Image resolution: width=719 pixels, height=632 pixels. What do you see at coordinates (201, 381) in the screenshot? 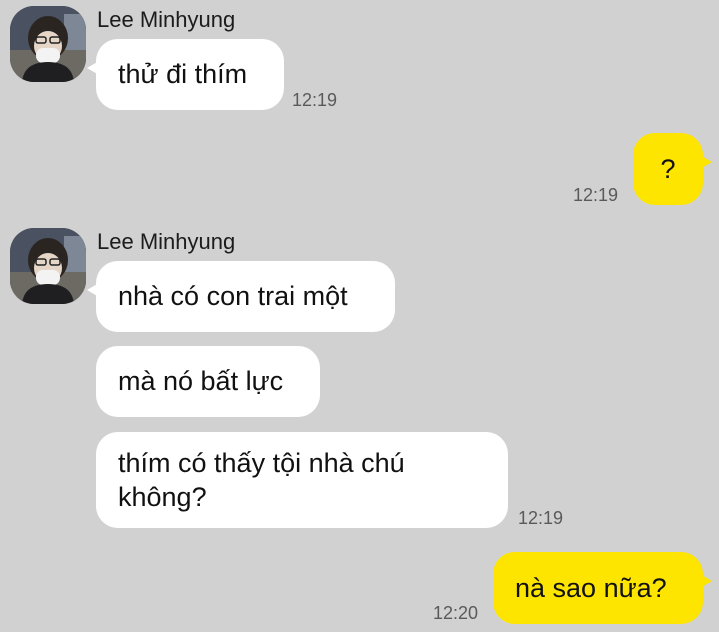
I see `message-text: mà nó bất lực` at bounding box center [201, 381].